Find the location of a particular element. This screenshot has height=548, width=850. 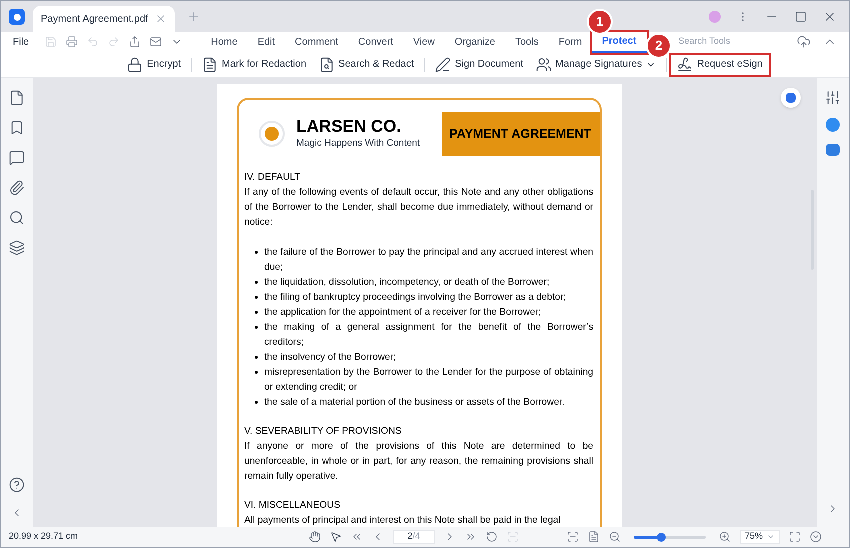

menu-tab: Protect is located at coordinates (619, 42).